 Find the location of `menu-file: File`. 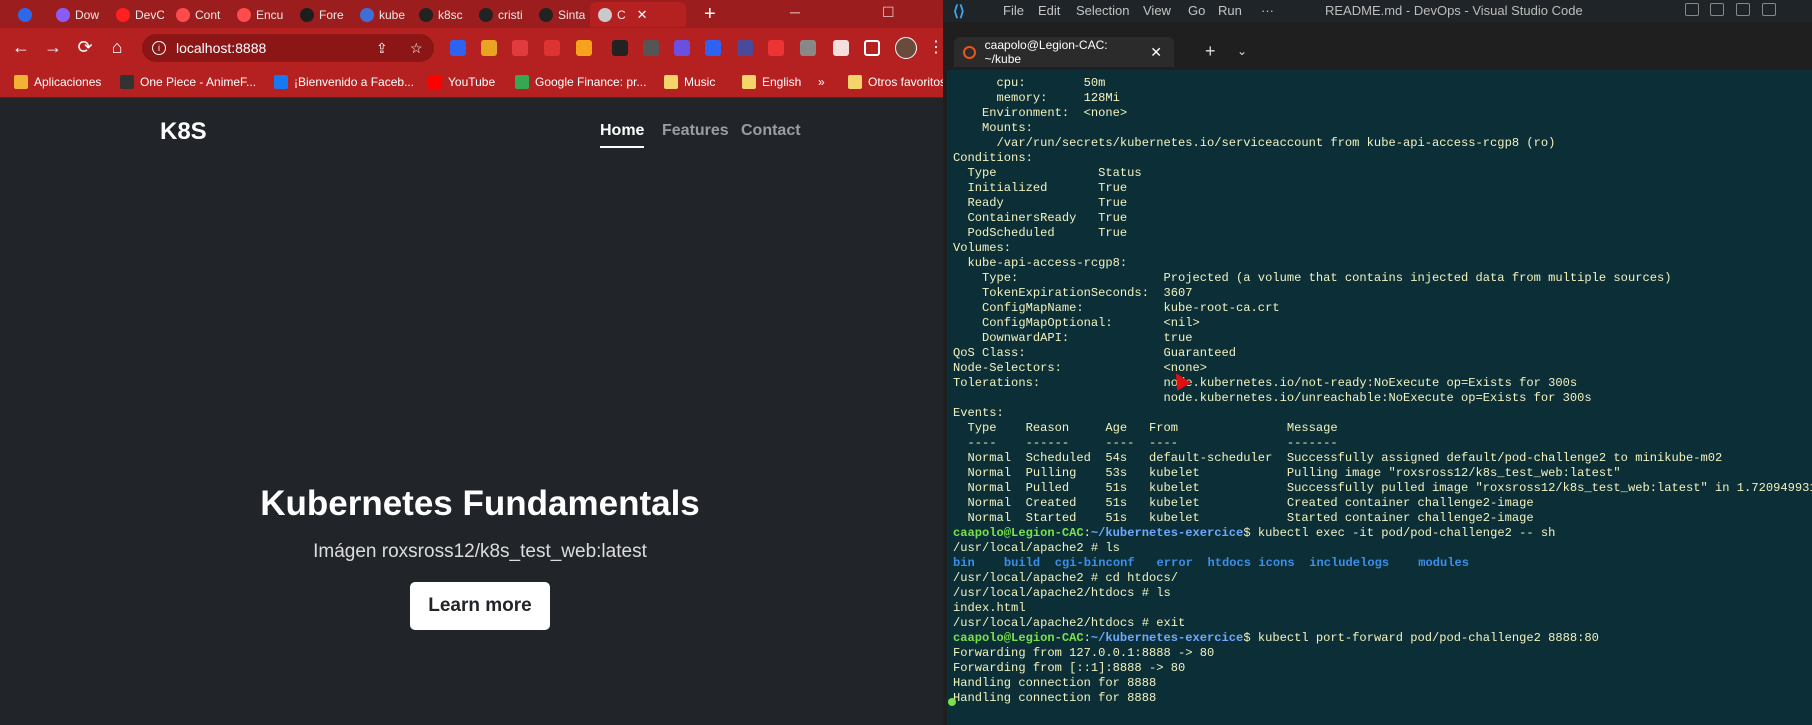

menu-file: File is located at coordinates (1013, 10).